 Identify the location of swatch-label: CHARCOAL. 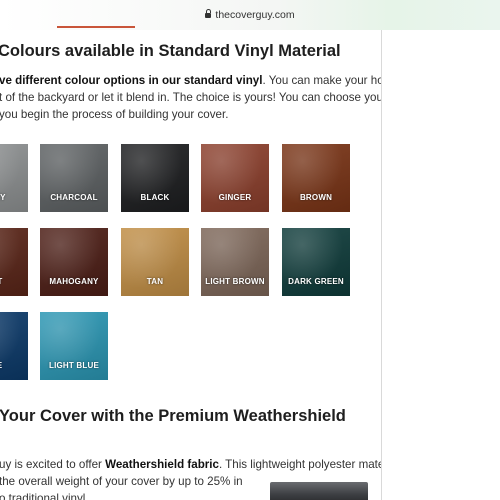
(74, 197).